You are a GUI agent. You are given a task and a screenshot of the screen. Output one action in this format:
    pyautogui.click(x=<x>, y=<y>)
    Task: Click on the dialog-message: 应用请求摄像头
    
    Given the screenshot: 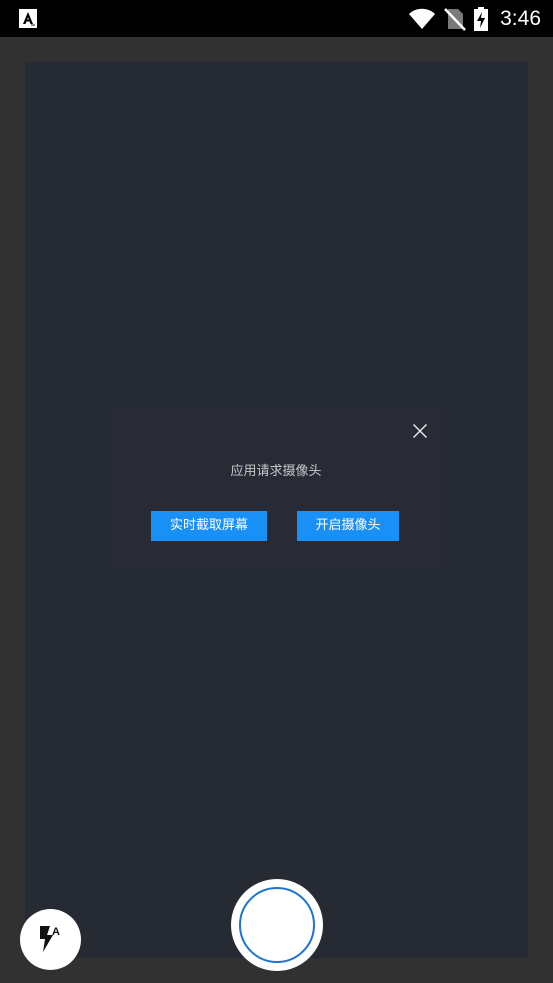 What is the action you would take?
    pyautogui.click(x=276, y=471)
    